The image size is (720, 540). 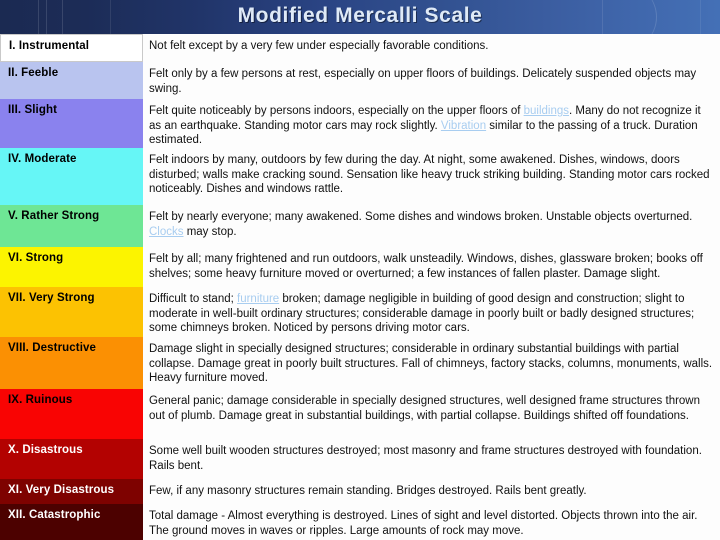 I want to click on intensity-level-cell: V. Rather Strong, so click(x=71, y=226).